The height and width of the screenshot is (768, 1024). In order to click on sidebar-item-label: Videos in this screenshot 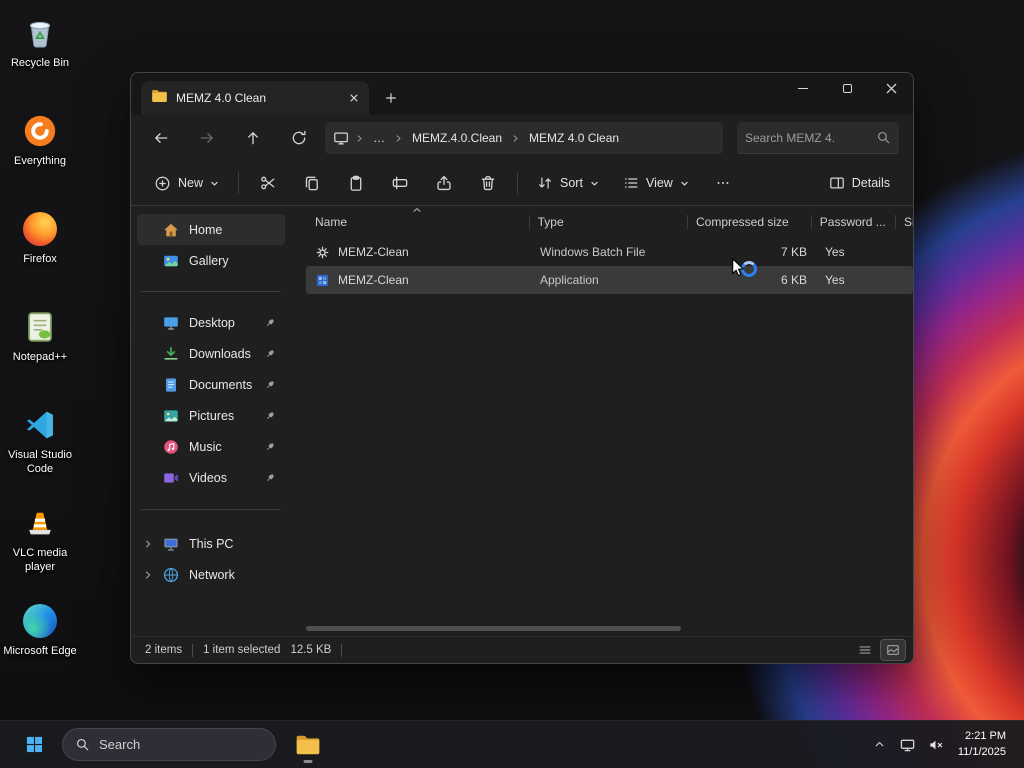, I will do `click(208, 477)`.